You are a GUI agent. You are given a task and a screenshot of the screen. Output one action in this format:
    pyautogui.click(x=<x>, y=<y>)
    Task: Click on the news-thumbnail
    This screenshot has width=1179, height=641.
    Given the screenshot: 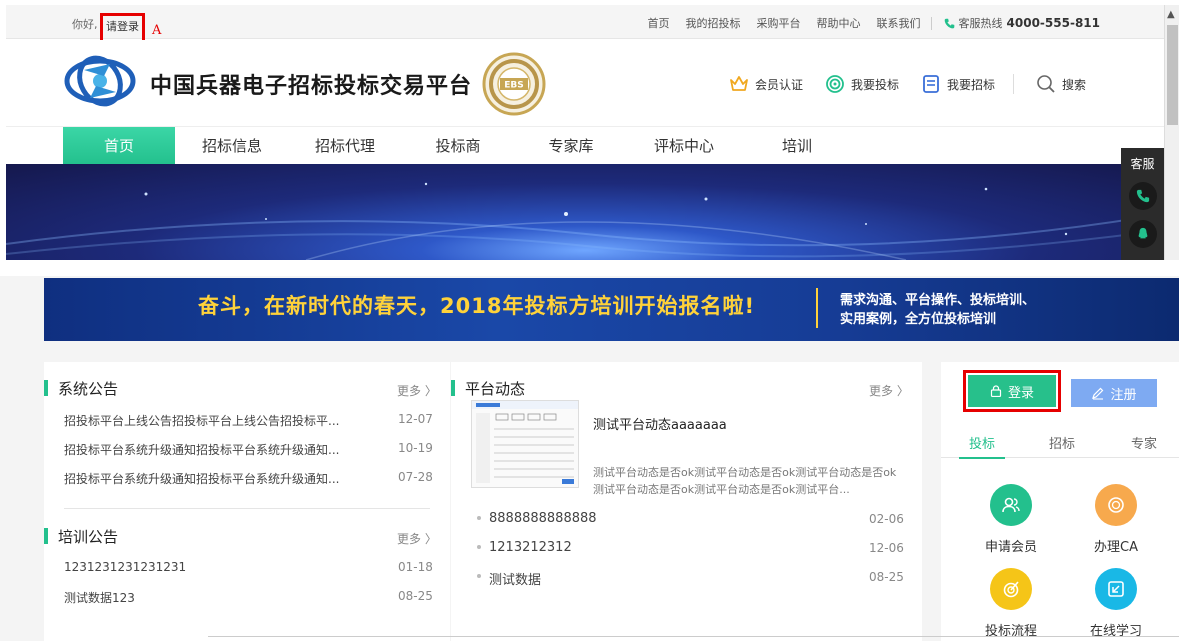 What is the action you would take?
    pyautogui.click(x=525, y=444)
    